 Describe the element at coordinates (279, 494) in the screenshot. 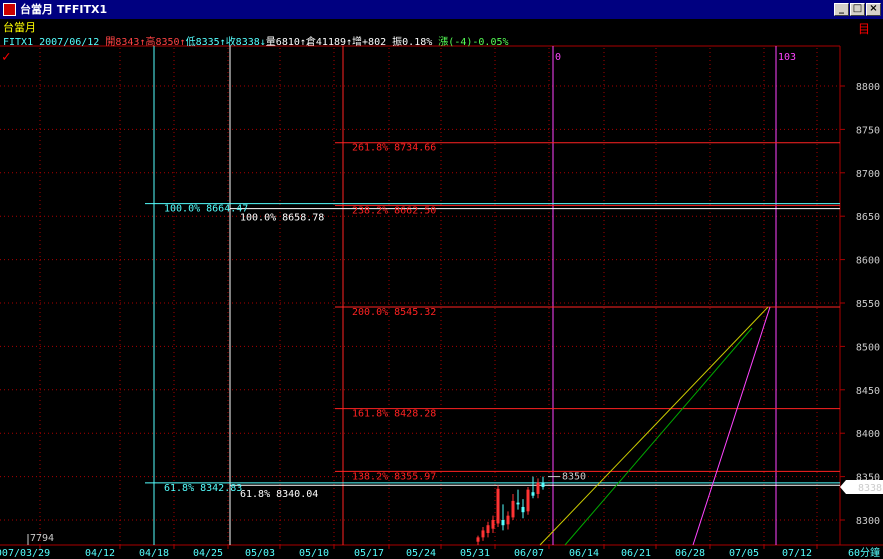

I see `white-level-label: 61.8% 8340.04` at that location.